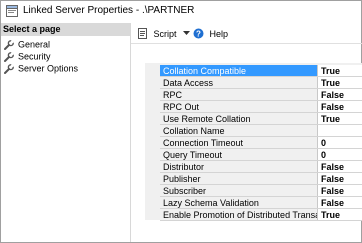 This screenshot has width=362, height=243. I want to click on title-bar: Linked Server Properties - .\PARTNER, so click(181, 12).